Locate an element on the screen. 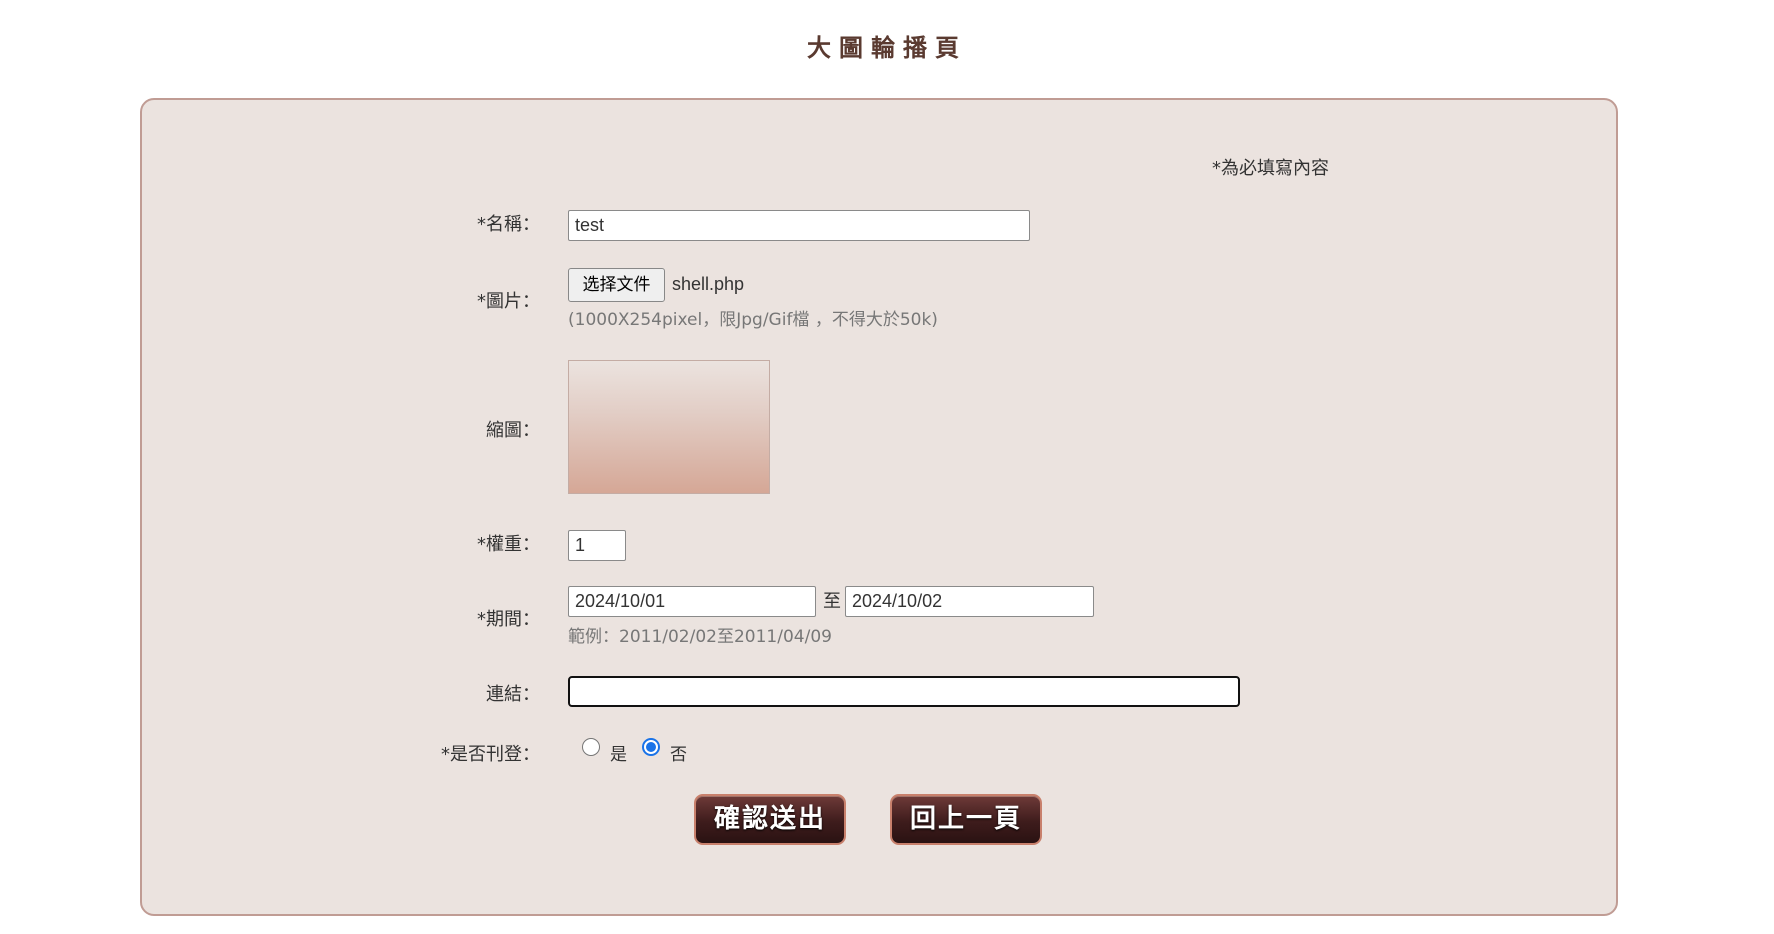  page-title: 大圖輪播頁 is located at coordinates (887, 48).